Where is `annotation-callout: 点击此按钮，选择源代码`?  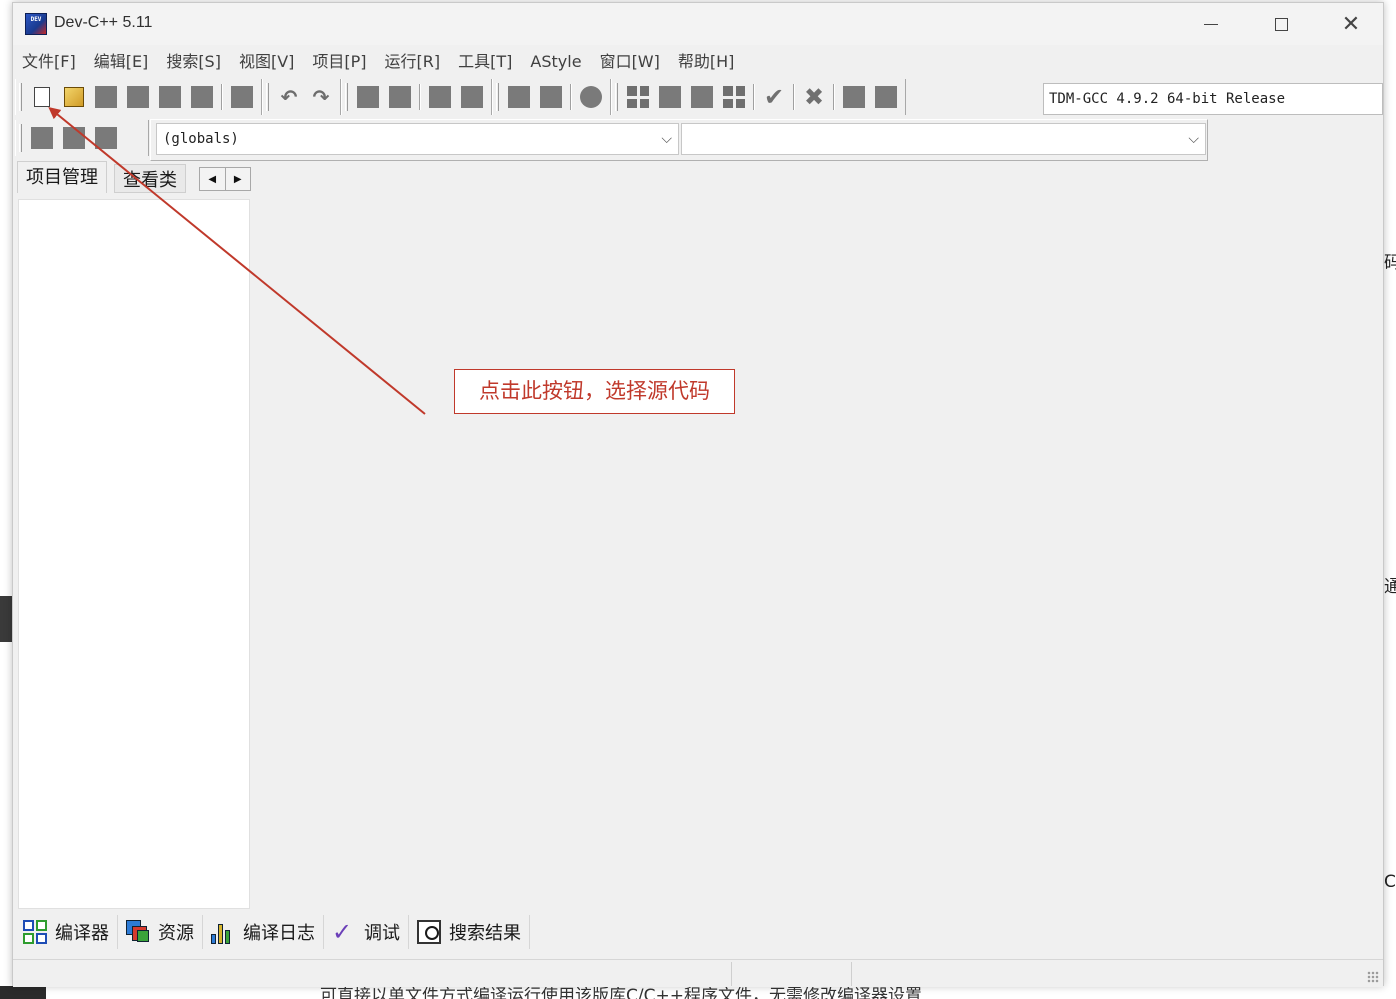 annotation-callout: 点击此按钮，选择源代码 is located at coordinates (594, 391).